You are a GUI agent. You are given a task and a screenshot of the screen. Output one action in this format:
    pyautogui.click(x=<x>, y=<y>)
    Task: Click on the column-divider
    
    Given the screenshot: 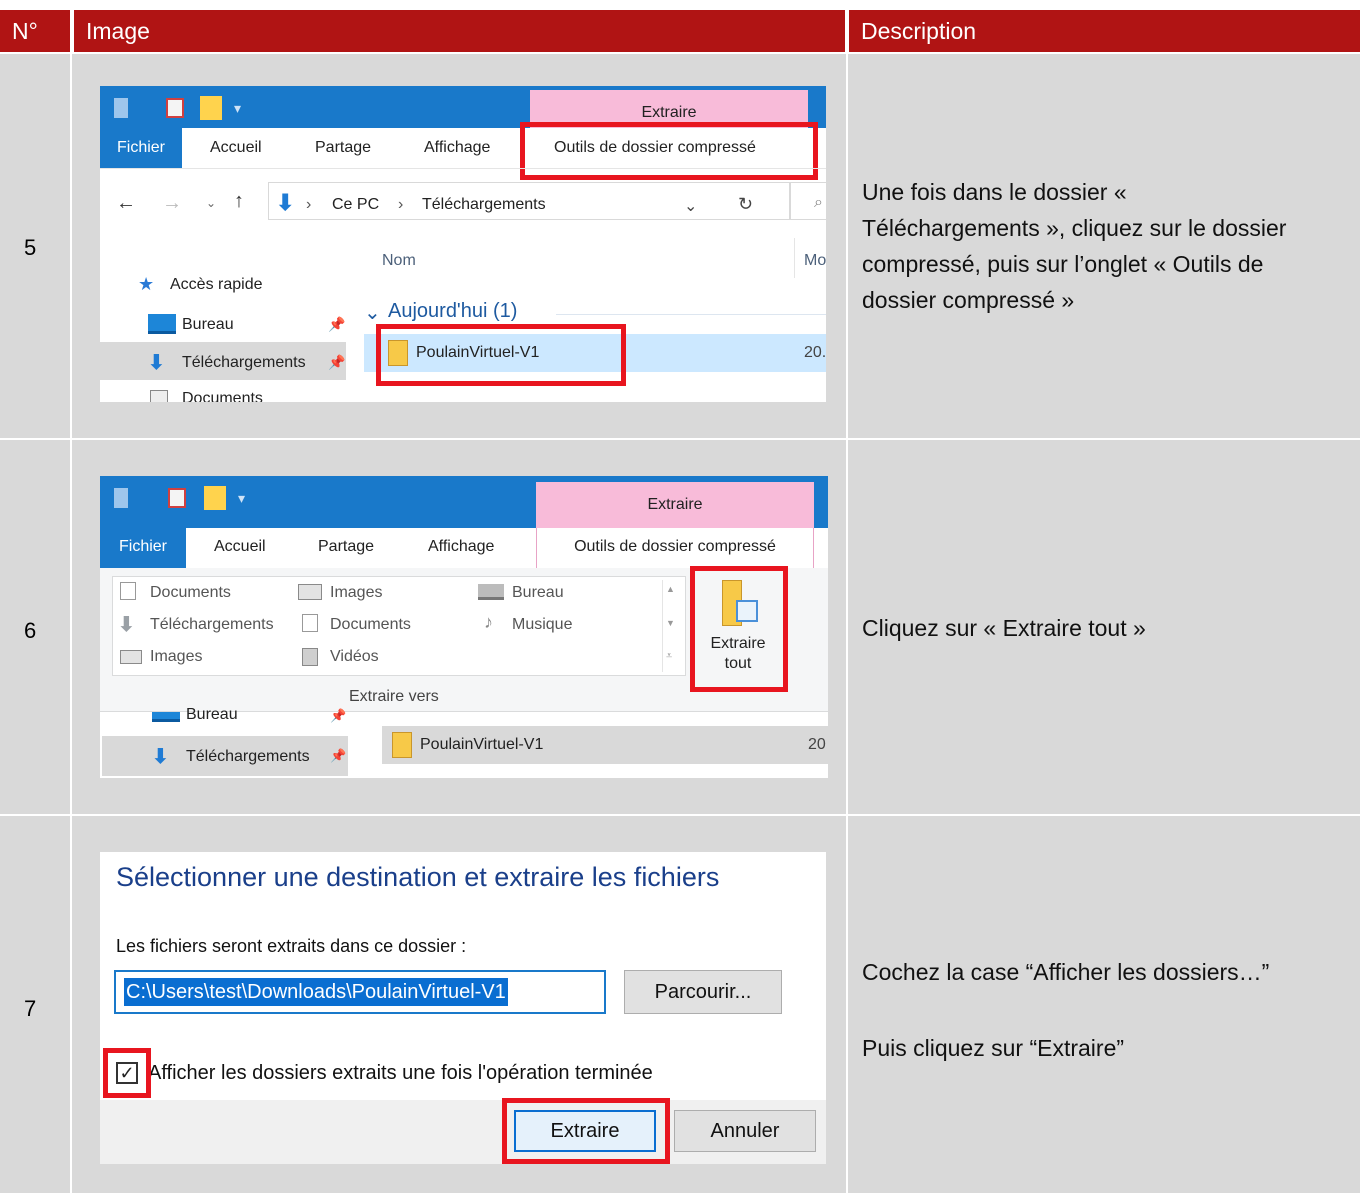 What is the action you would take?
    pyautogui.click(x=794, y=258)
    